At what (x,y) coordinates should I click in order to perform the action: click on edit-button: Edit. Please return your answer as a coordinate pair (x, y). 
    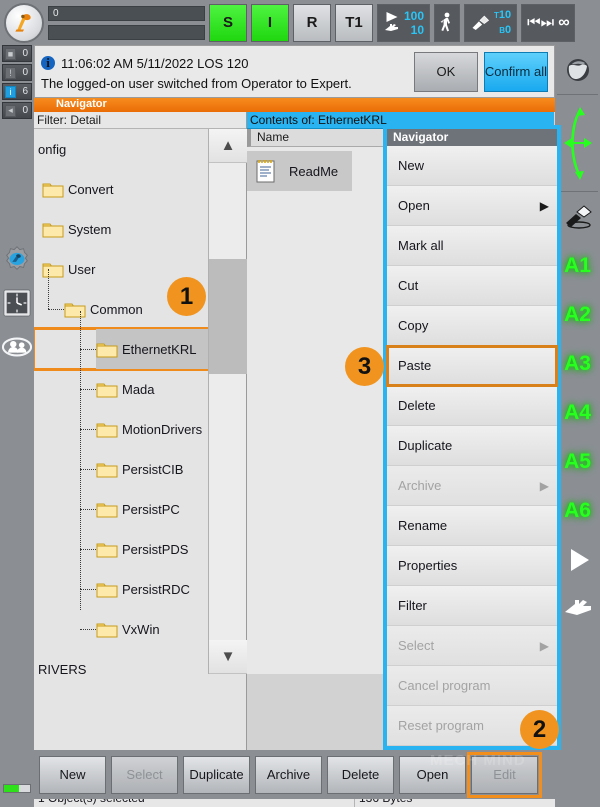
    Looking at the image, I should click on (504, 774).